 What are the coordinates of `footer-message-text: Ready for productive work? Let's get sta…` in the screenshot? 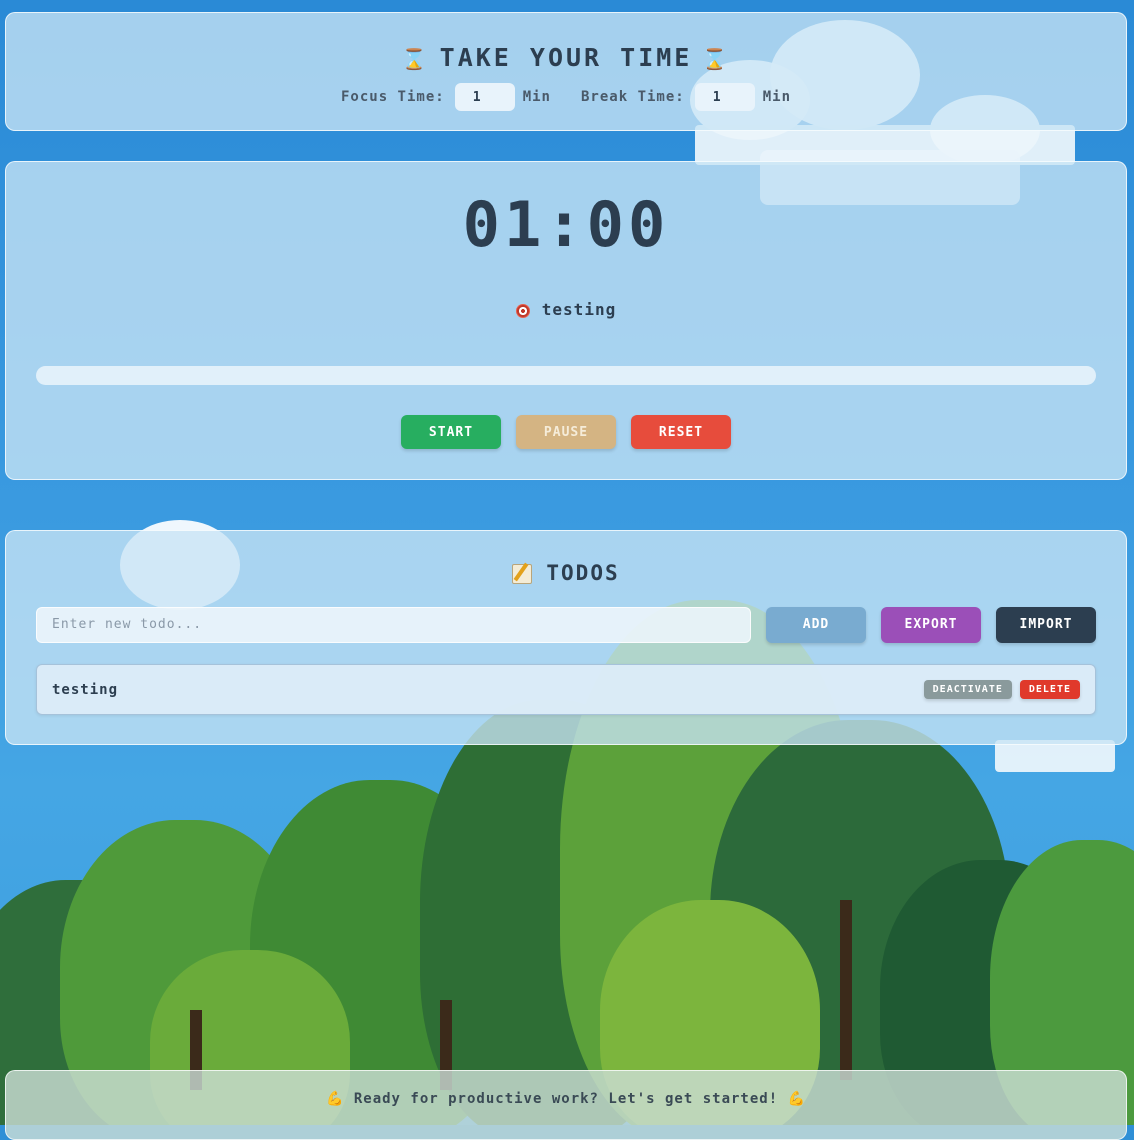 It's located at (566, 1099).